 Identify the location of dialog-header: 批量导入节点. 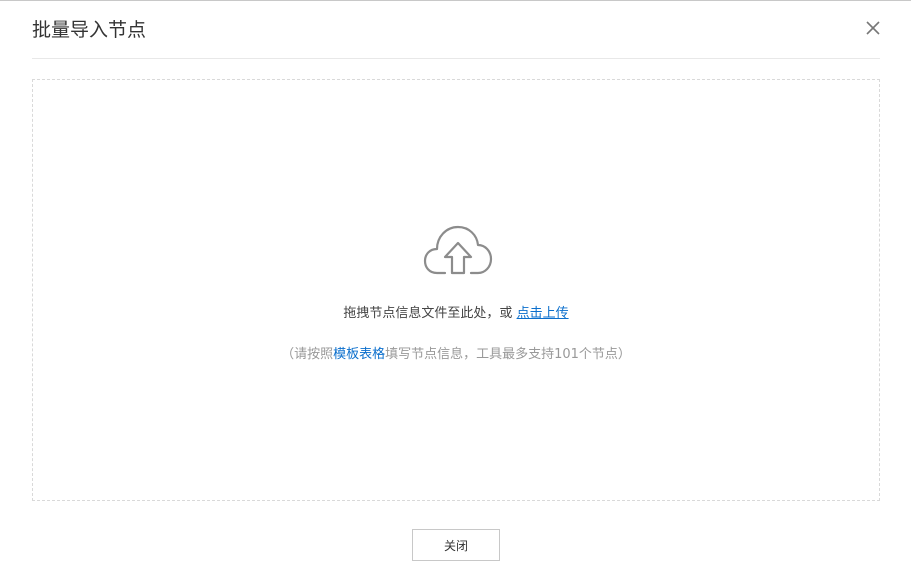
(456, 30).